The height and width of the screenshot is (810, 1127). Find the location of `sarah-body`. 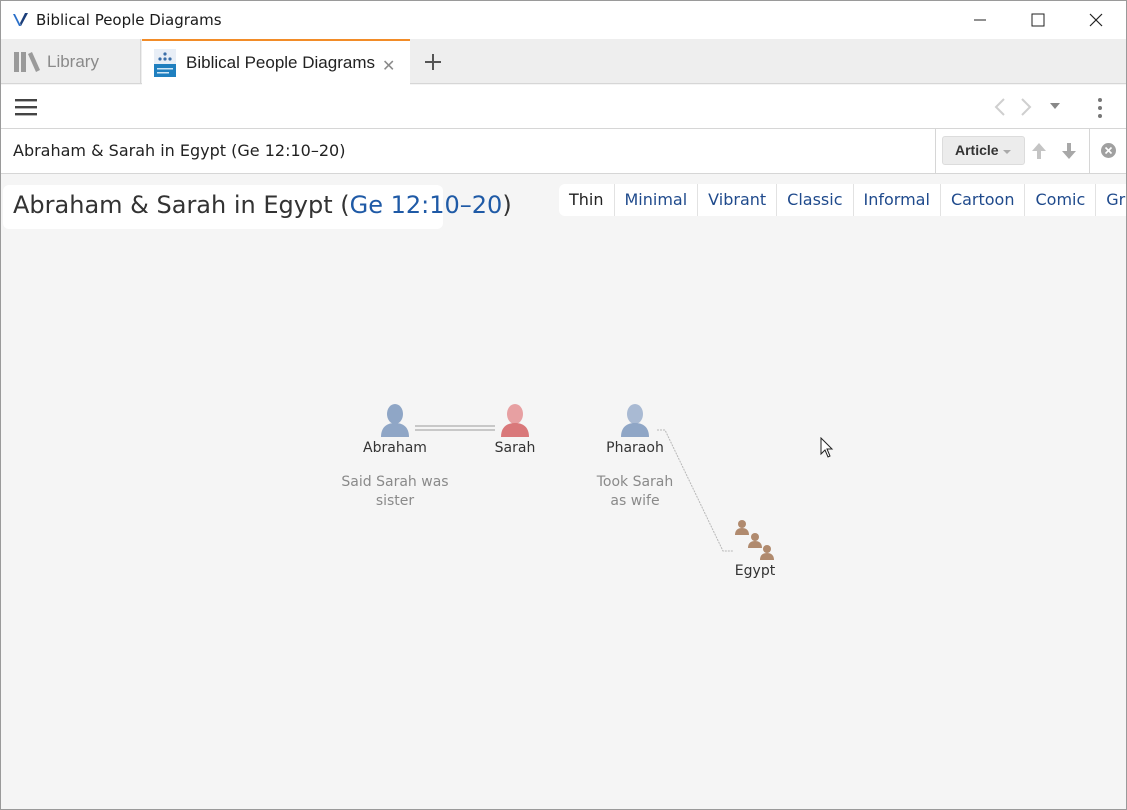

sarah-body is located at coordinates (515, 430).